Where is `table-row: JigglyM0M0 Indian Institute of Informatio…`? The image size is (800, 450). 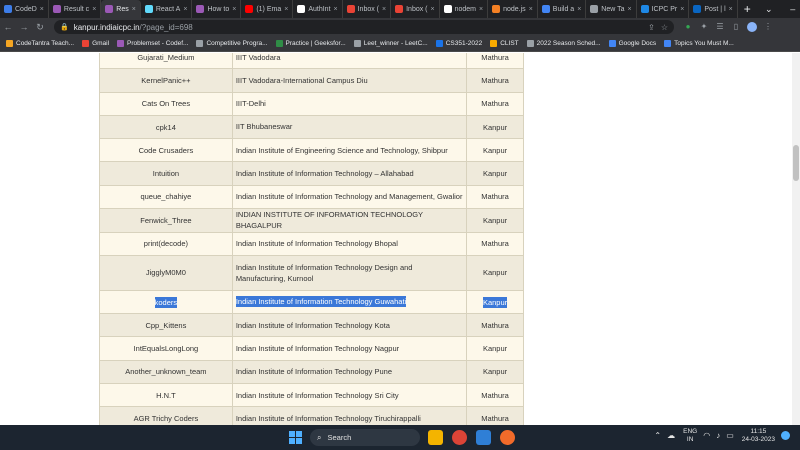
table-row: JigglyM0M0 Indian Institute of Informatio… is located at coordinates (311, 272).